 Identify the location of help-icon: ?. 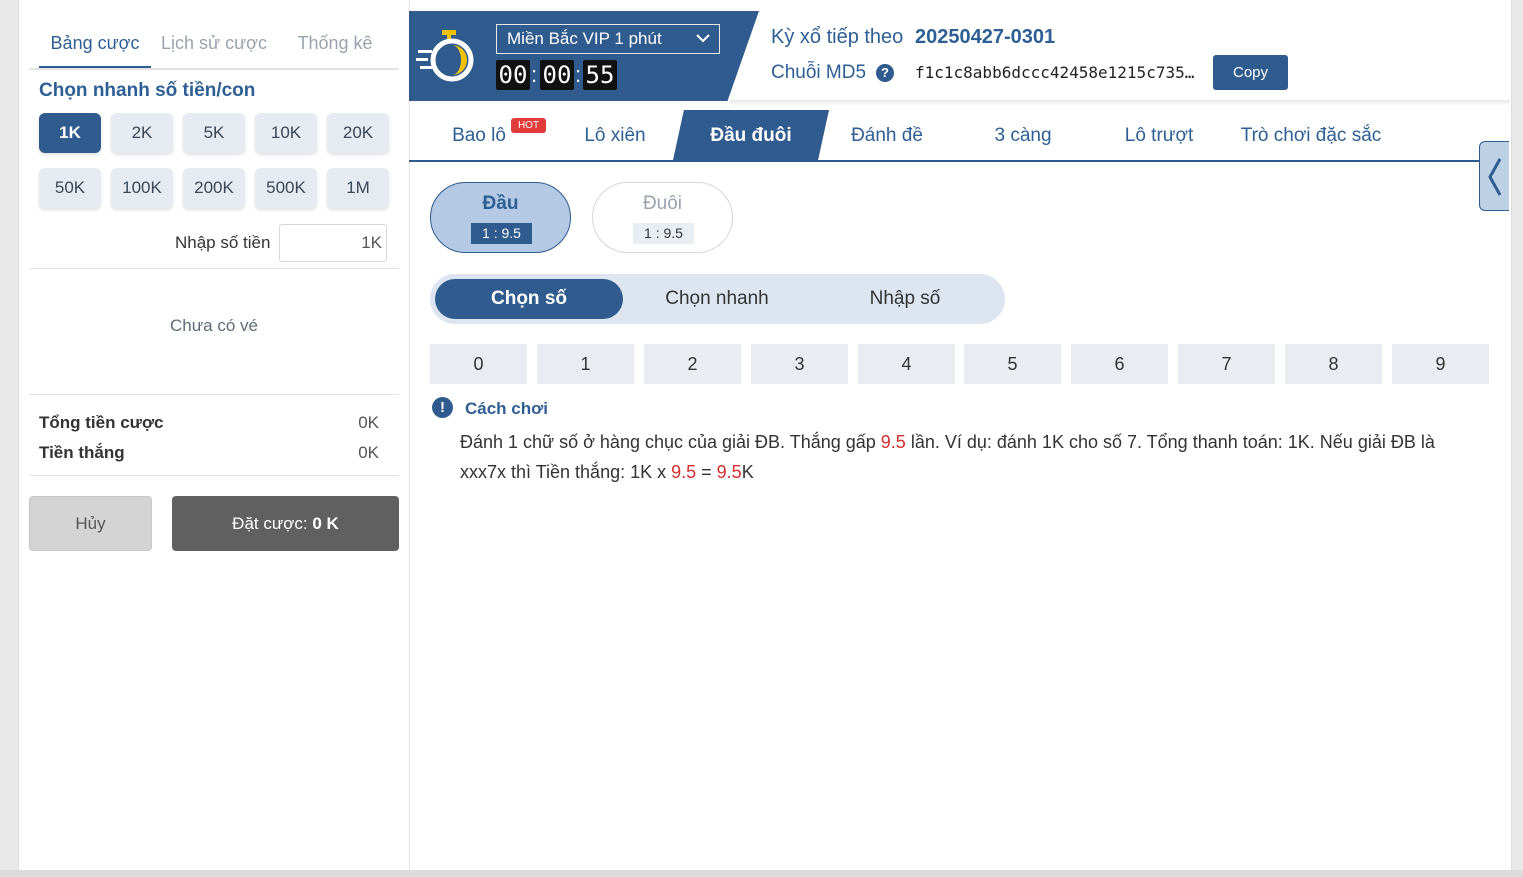
(885, 73).